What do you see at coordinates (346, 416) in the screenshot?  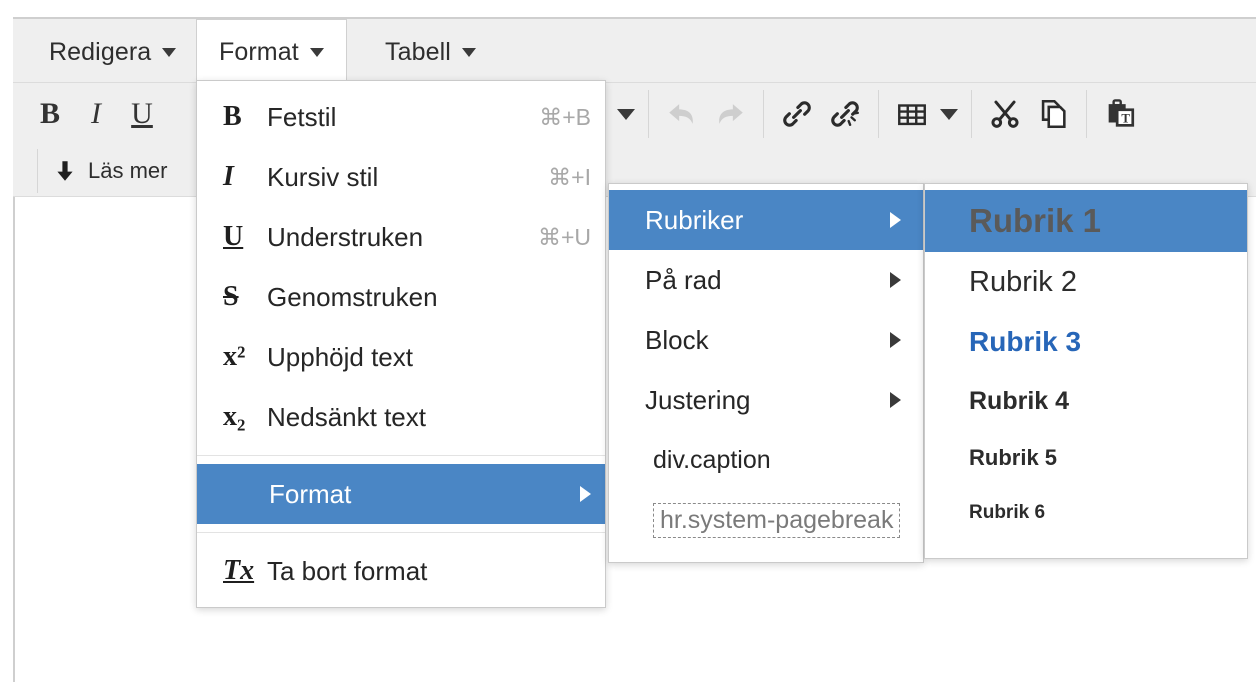 I see `menu-item-nedsankt-text-label: Nedsänkt text` at bounding box center [346, 416].